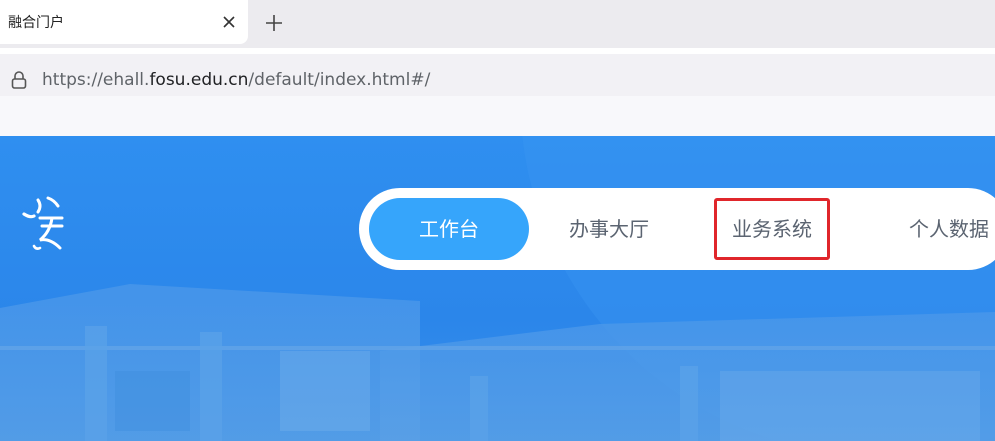 The width and height of the screenshot is (995, 441). Describe the element at coordinates (449, 229) in the screenshot. I see `nav-workbench: 工作台` at that location.